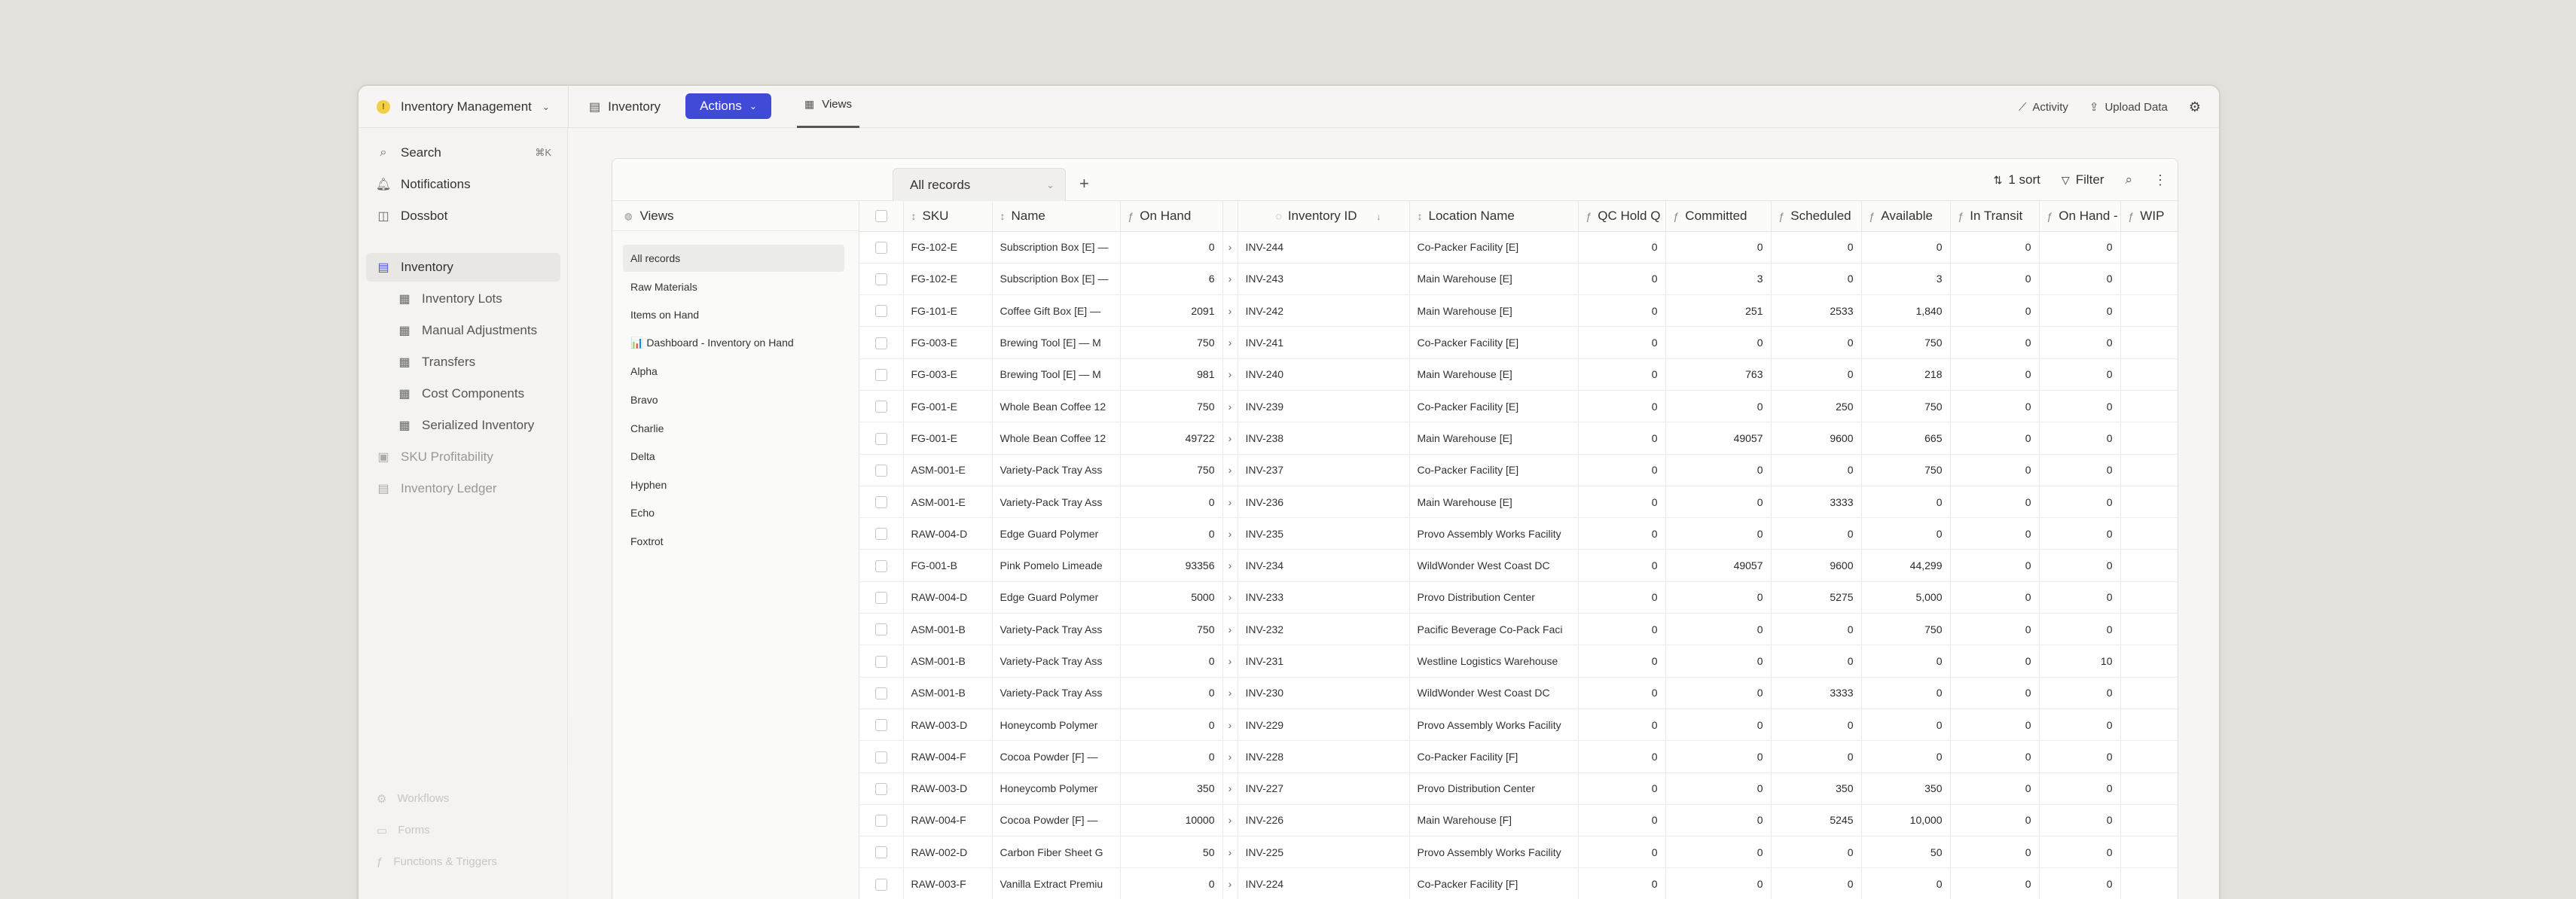  Describe the element at coordinates (734, 371) in the screenshot. I see `view-item: Alpha` at that location.